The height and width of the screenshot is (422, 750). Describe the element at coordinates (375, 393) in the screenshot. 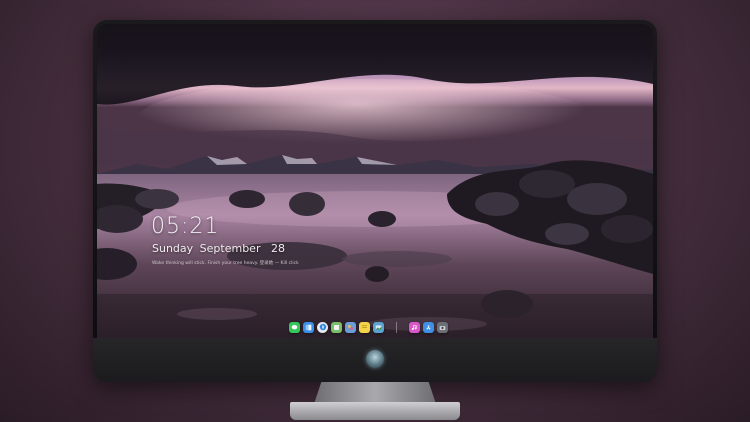

I see `monitor-stand-neck` at that location.